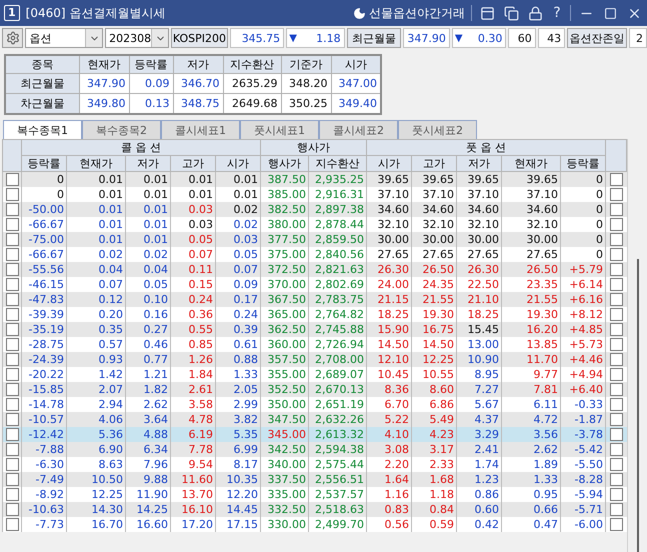 Image resolution: width=647 pixels, height=552 pixels. I want to click on tab: 콜시세표1, so click(200, 129).